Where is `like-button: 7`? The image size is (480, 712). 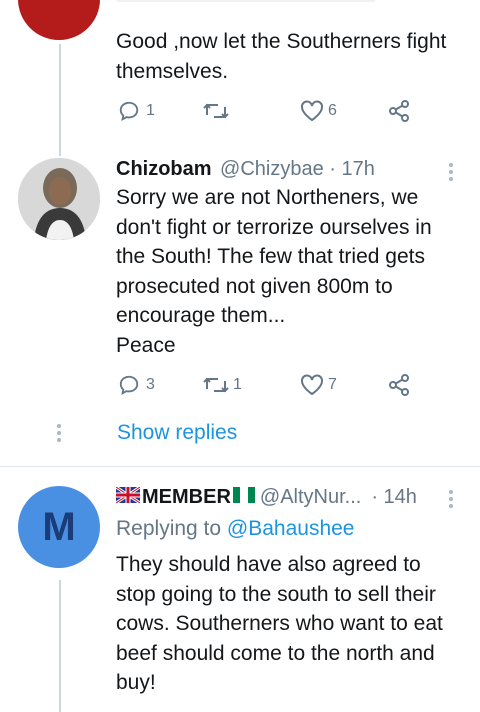
like-button: 7 is located at coordinates (318, 385).